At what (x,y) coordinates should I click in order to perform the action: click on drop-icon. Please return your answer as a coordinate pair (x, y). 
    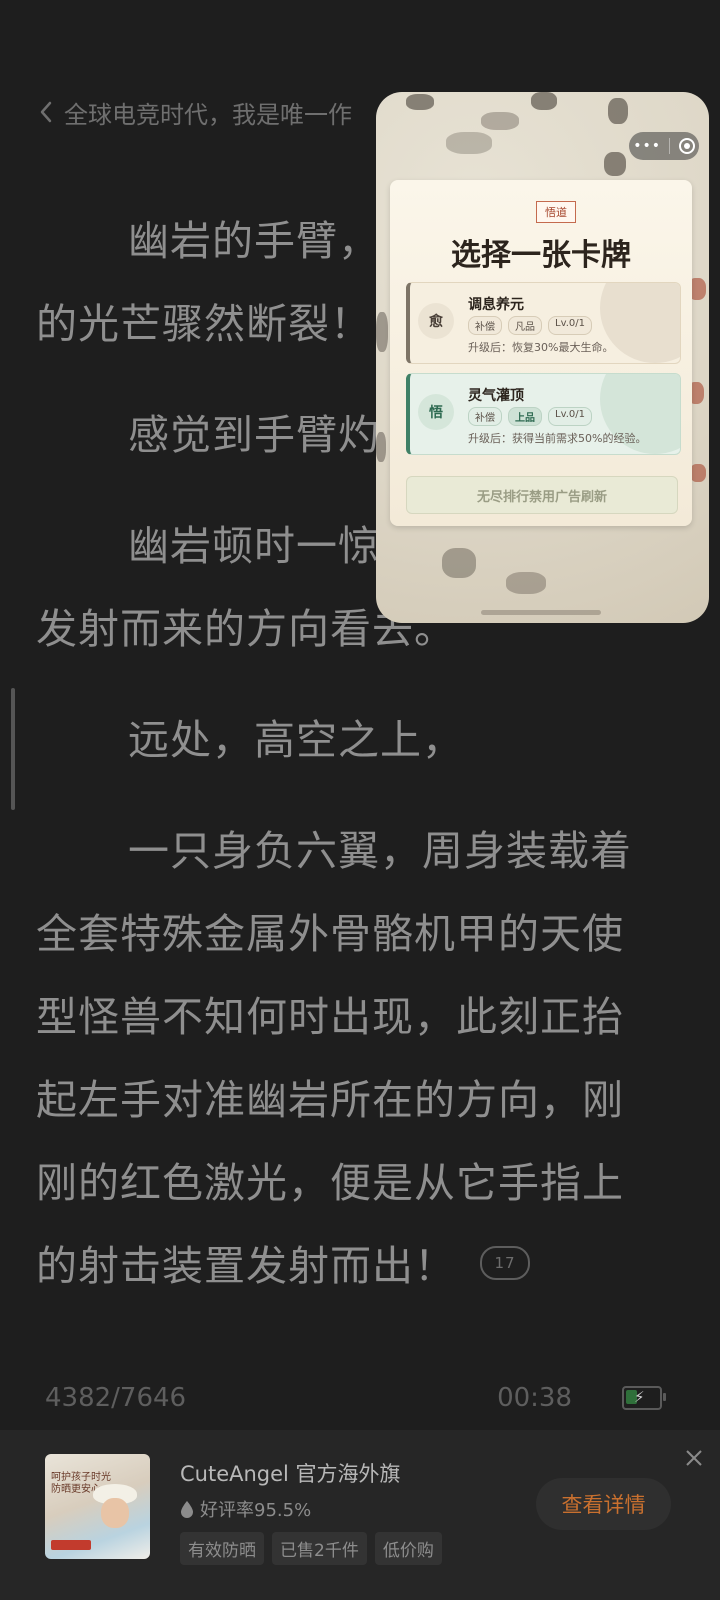
    Looking at the image, I should click on (187, 1509).